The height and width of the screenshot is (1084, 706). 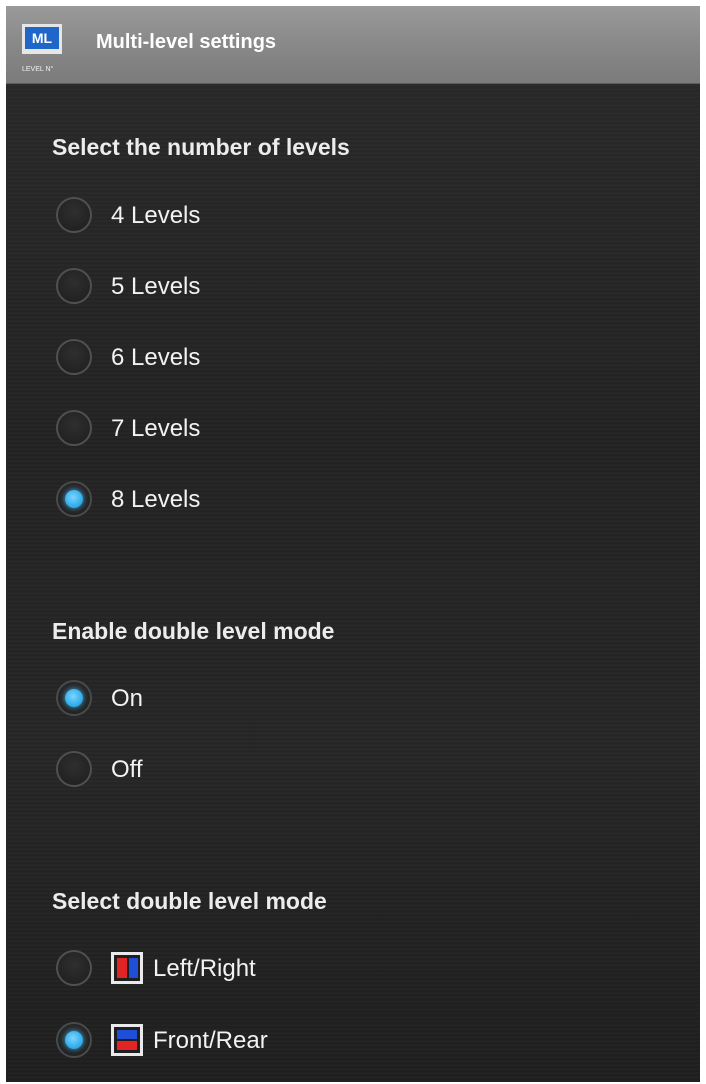 I want to click on title-bar: ML LEVEL N° Multi-level settings, so click(x=353, y=45).